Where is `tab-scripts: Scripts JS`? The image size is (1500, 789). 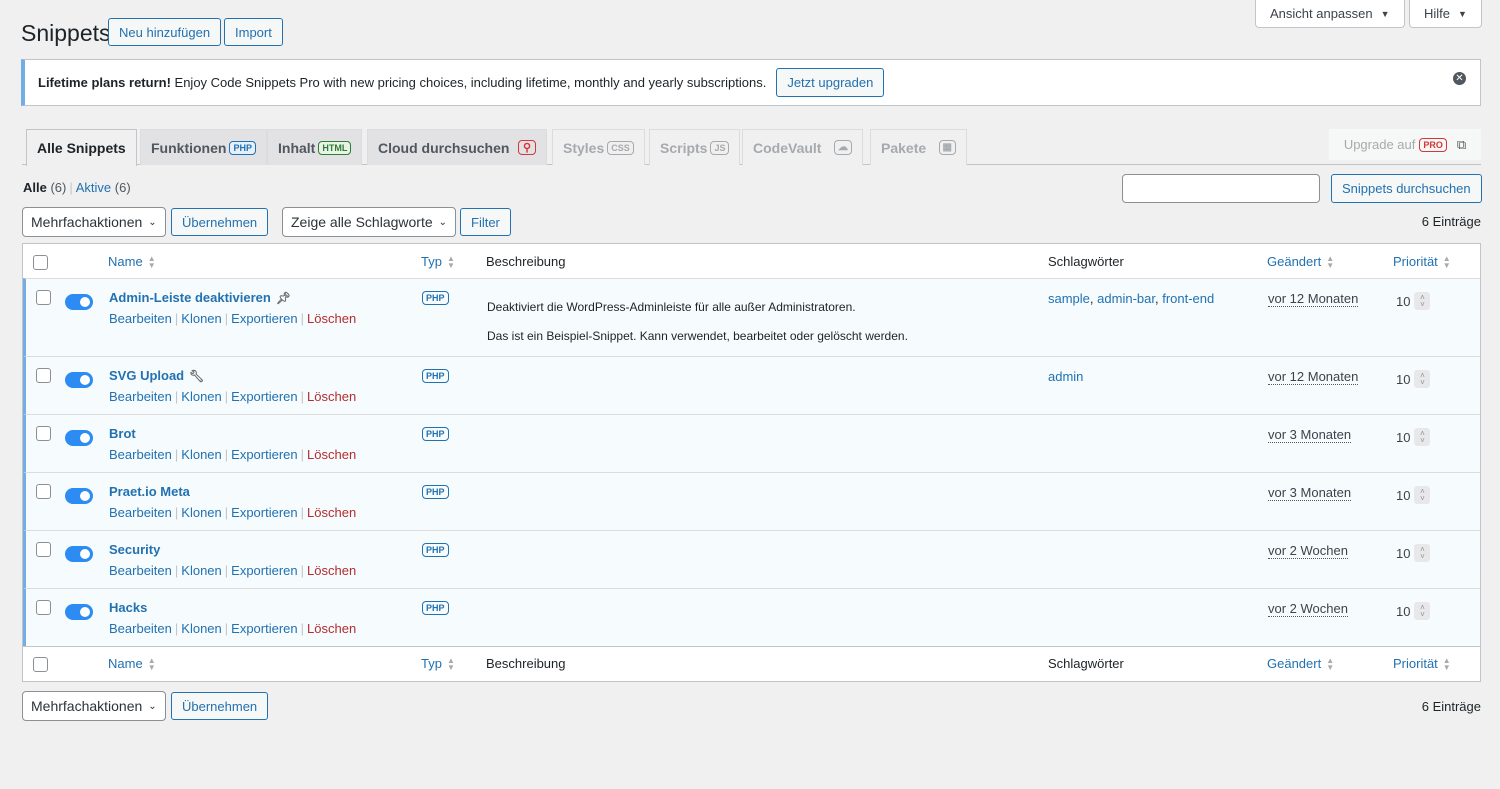 tab-scripts: Scripts JS is located at coordinates (695, 147).